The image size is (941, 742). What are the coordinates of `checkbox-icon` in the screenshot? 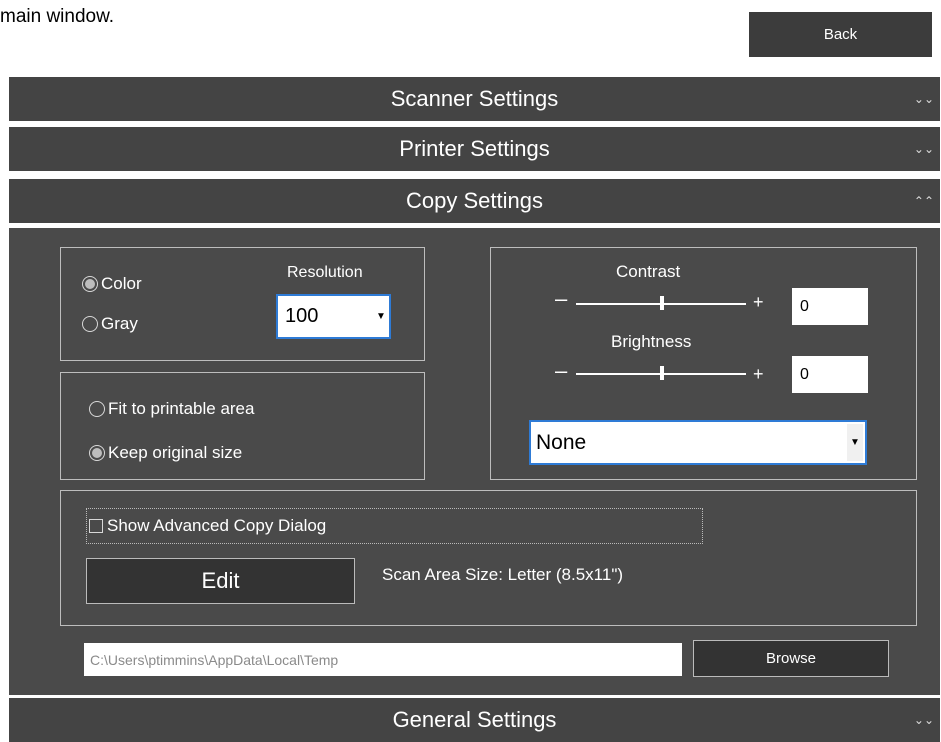 It's located at (96, 526).